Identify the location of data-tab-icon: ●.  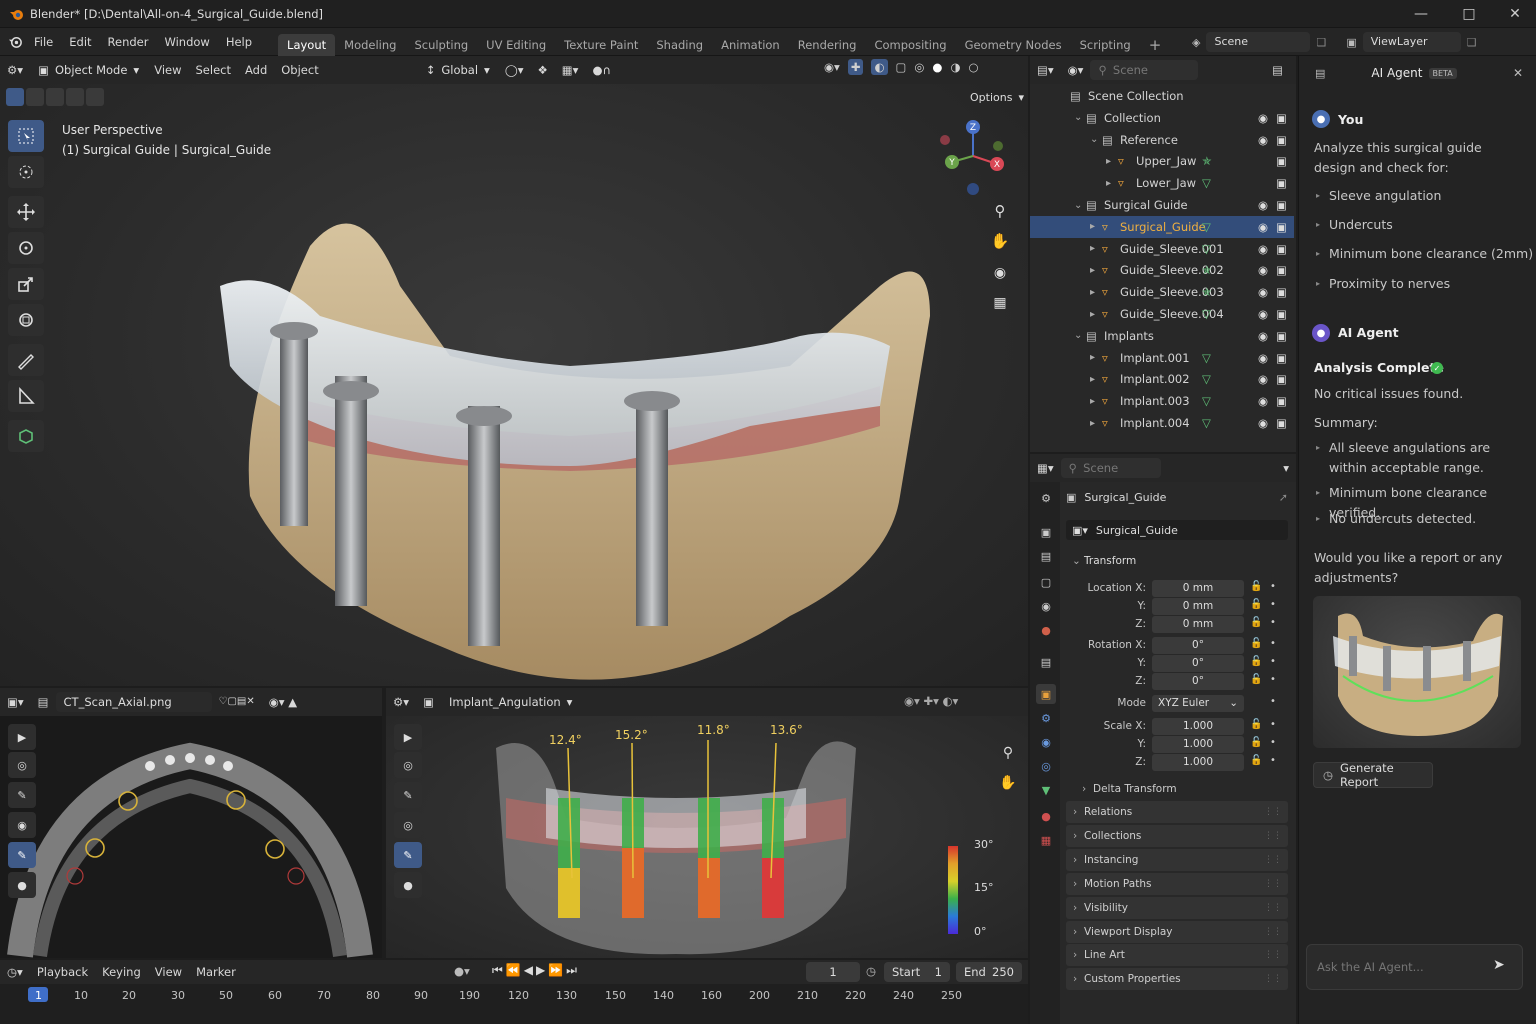
(1046, 816).